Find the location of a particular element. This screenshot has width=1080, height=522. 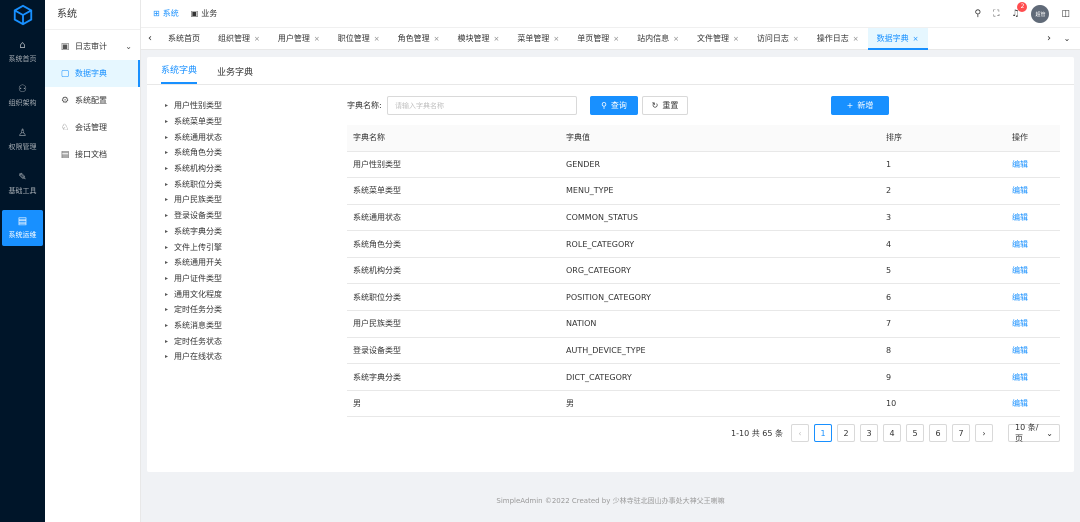

page-tab-11: 操作日志 × is located at coordinates (838, 39).